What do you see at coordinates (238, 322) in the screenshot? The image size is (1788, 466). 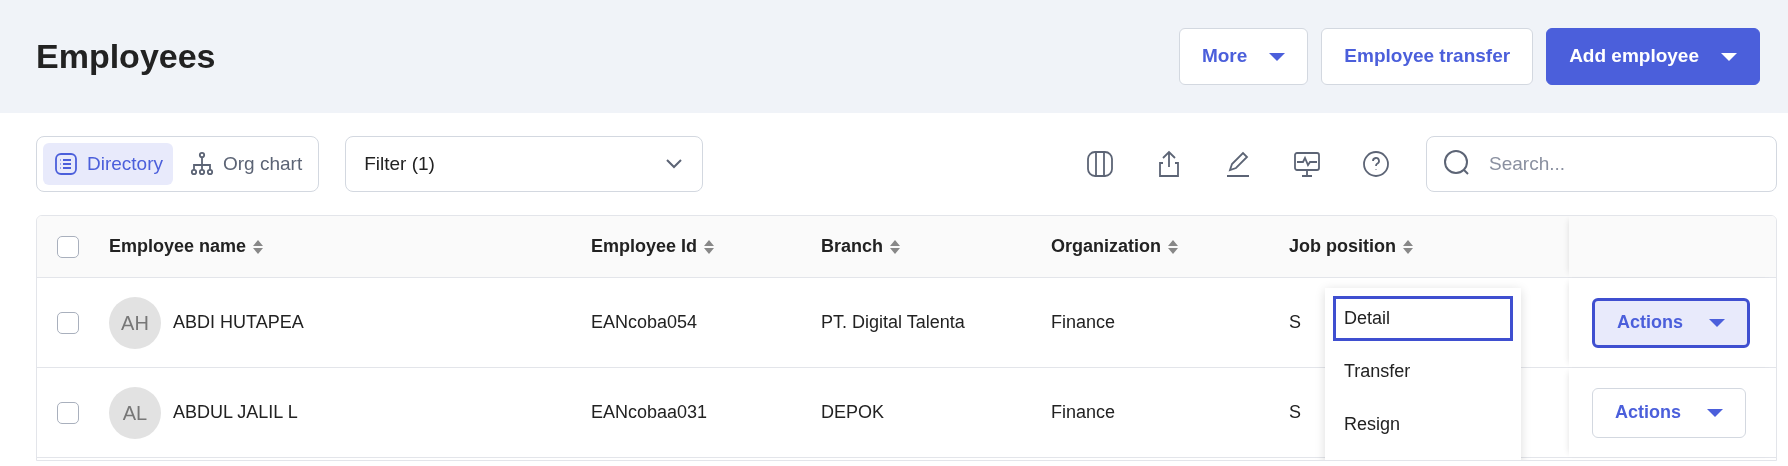 I see `employee-name: ABDI HUTAPEA` at bounding box center [238, 322].